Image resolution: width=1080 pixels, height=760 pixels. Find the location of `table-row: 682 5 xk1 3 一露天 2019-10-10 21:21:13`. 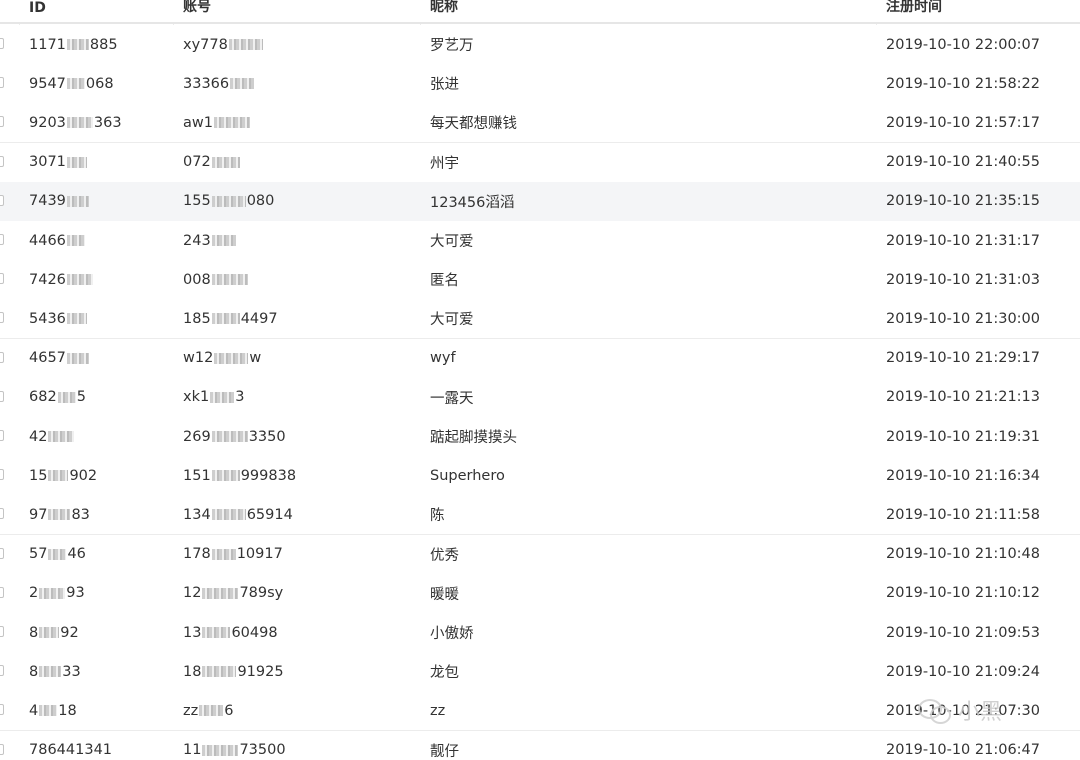

table-row: 682 5 xk1 3 一露天 2019-10-10 21:21:13 is located at coordinates (540, 397).